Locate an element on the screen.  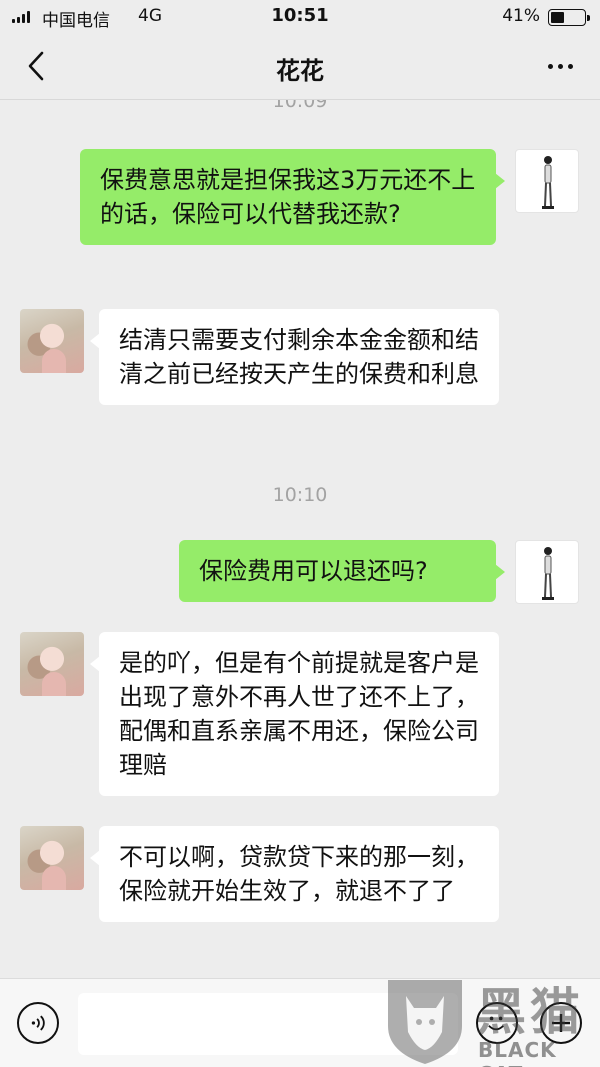
outgoing-message: 保险费用可以退还吗? is located at coordinates (342, 571).